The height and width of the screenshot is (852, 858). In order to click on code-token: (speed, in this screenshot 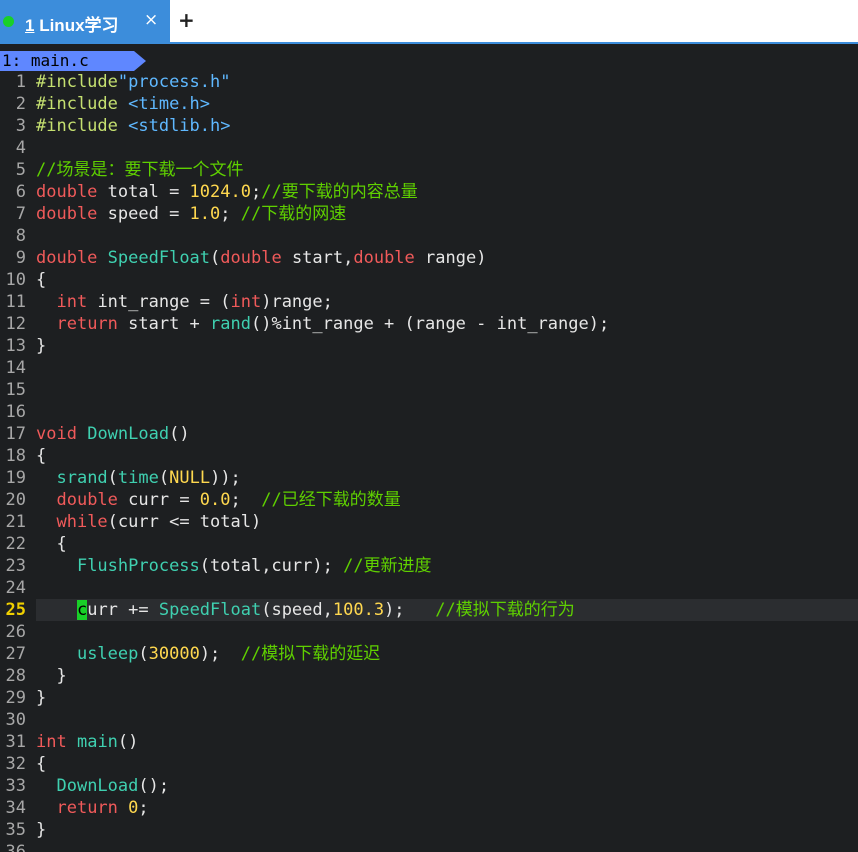, I will do `click(297, 610)`.